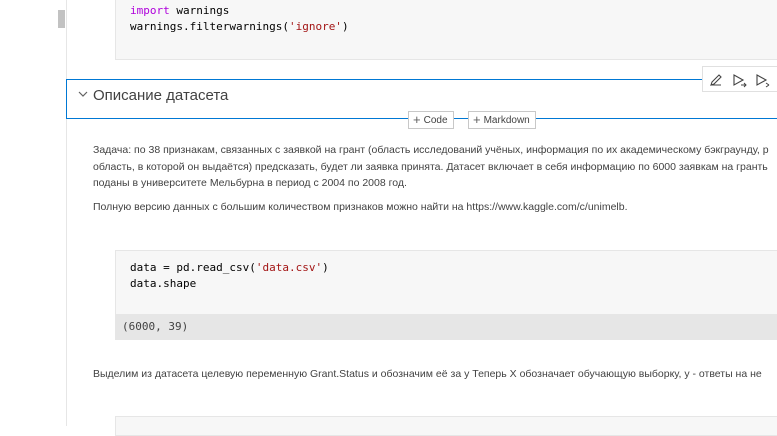 This screenshot has width=777, height=436. I want to click on add-markdown-cell-button: + Markdown, so click(502, 120).